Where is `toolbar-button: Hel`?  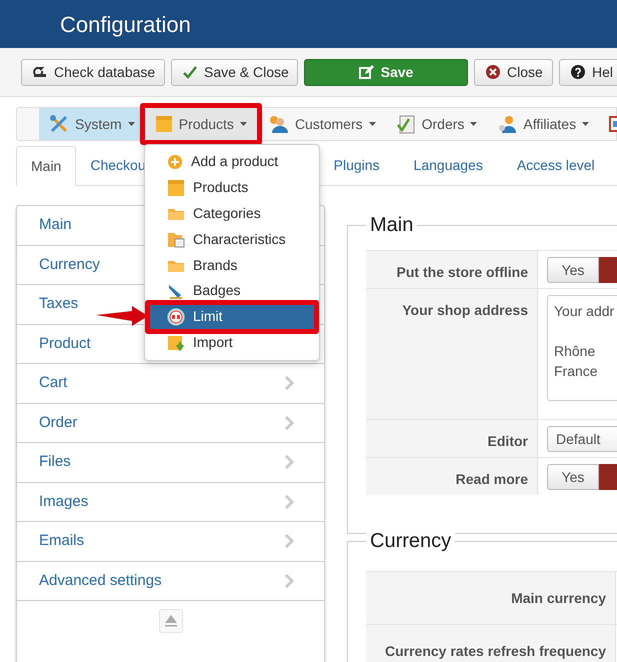
toolbar-button: Hel is located at coordinates (588, 72).